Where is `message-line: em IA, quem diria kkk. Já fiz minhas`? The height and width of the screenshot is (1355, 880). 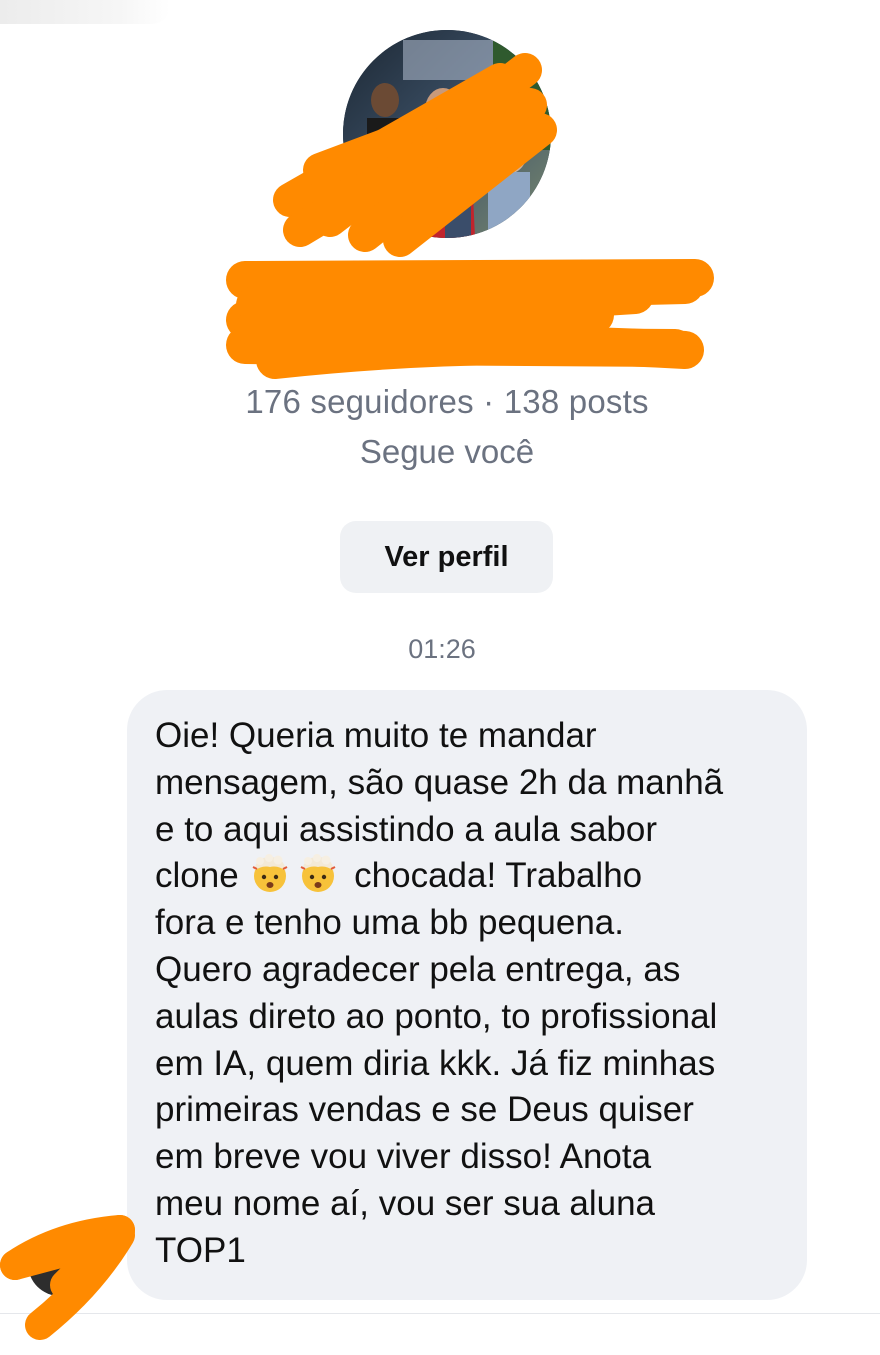 message-line: em IA, quem diria kkk. Já fiz minhas is located at coordinates (435, 1063).